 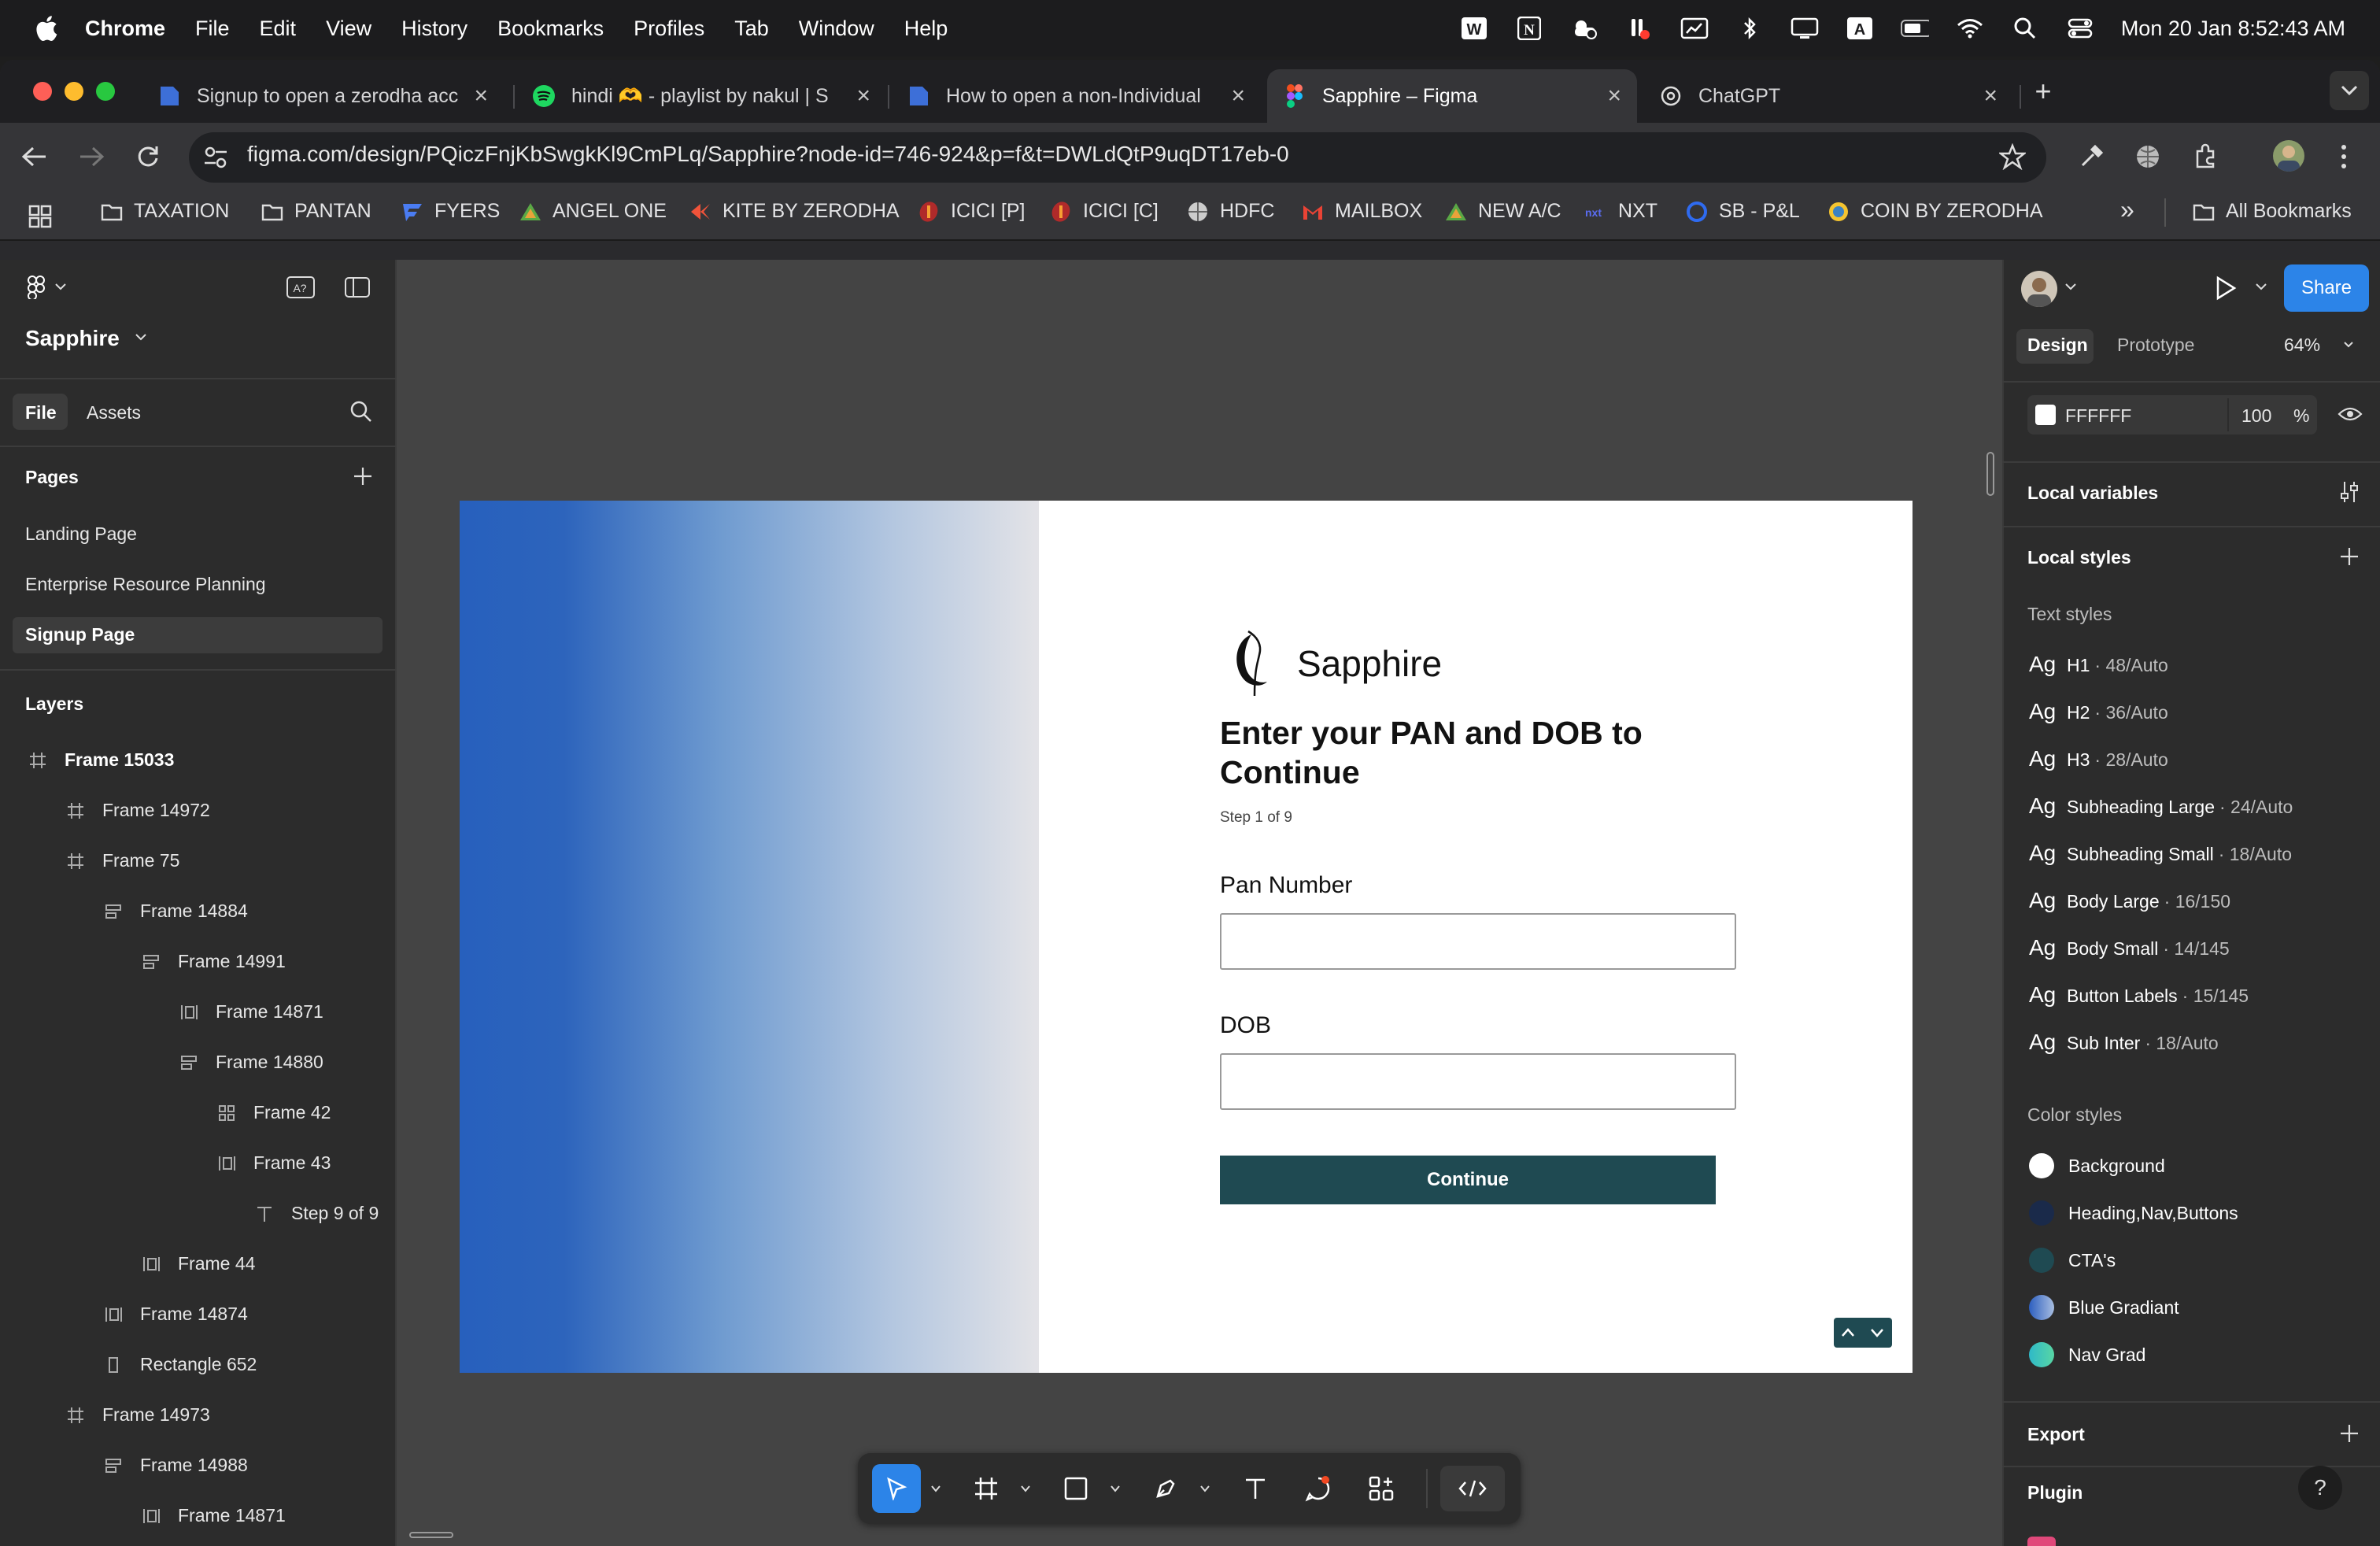 What do you see at coordinates (316, 212) in the screenshot?
I see `bookmark-pantan: PANTAN` at bounding box center [316, 212].